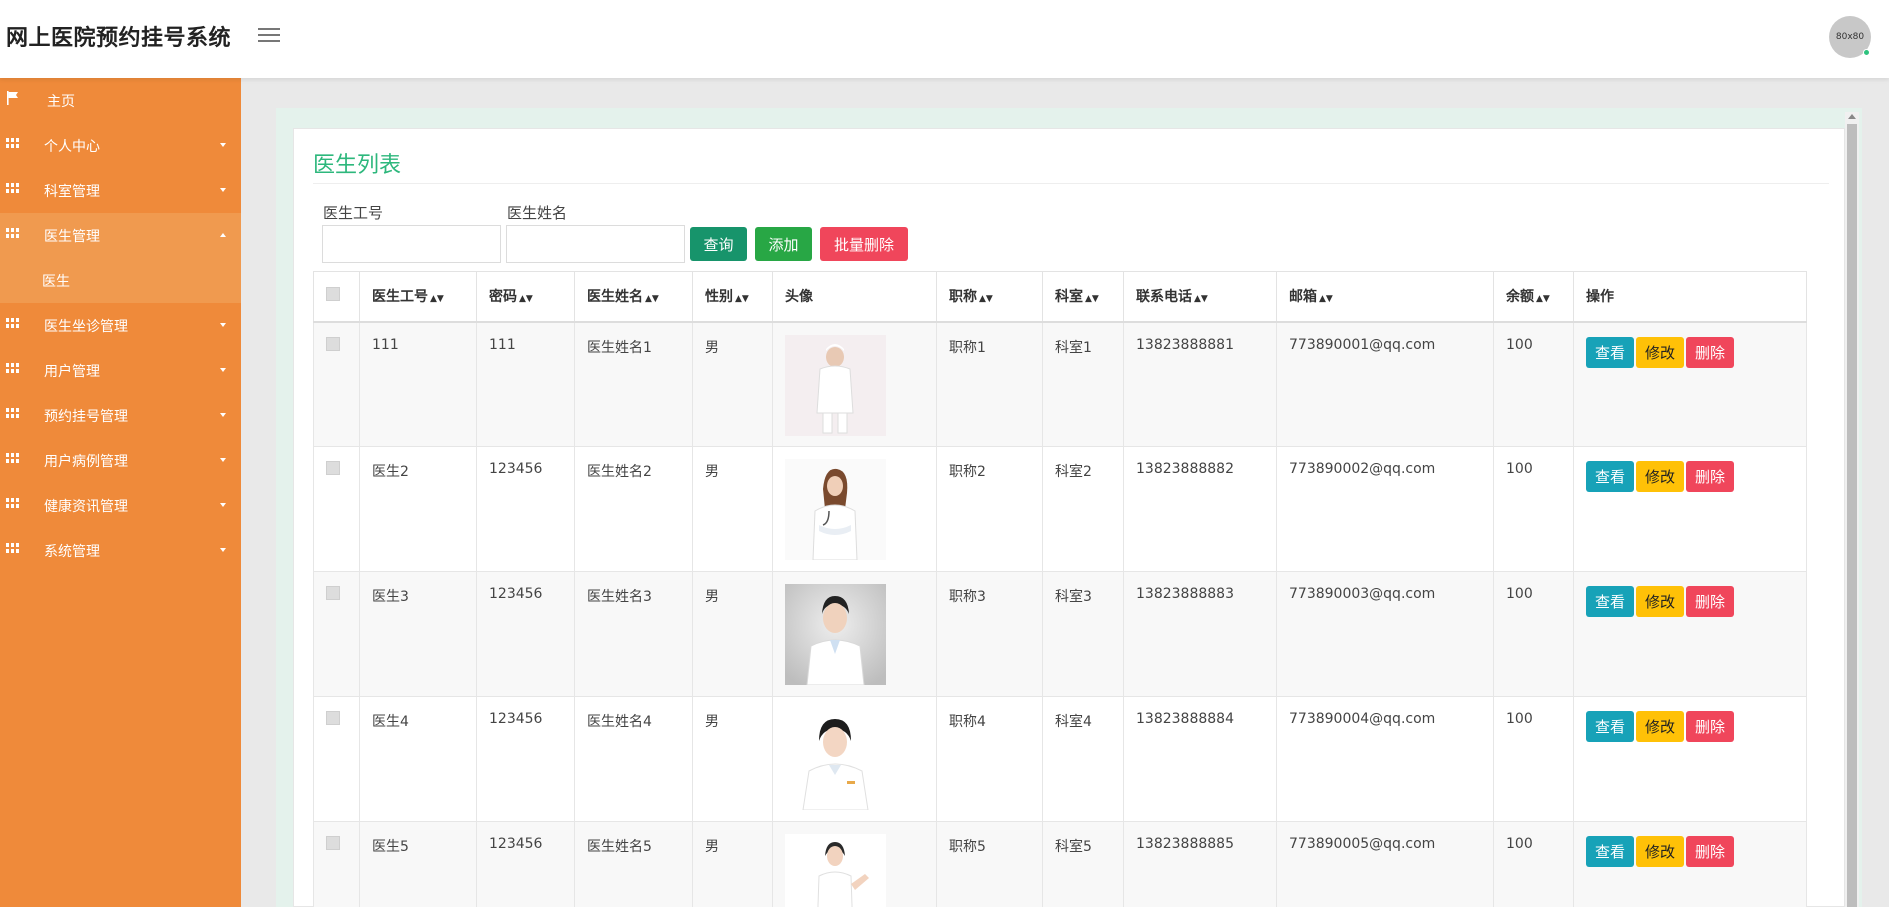 The width and height of the screenshot is (1889, 907). Describe the element at coordinates (269, 36) in the screenshot. I see `menu-toggle-icon` at that location.